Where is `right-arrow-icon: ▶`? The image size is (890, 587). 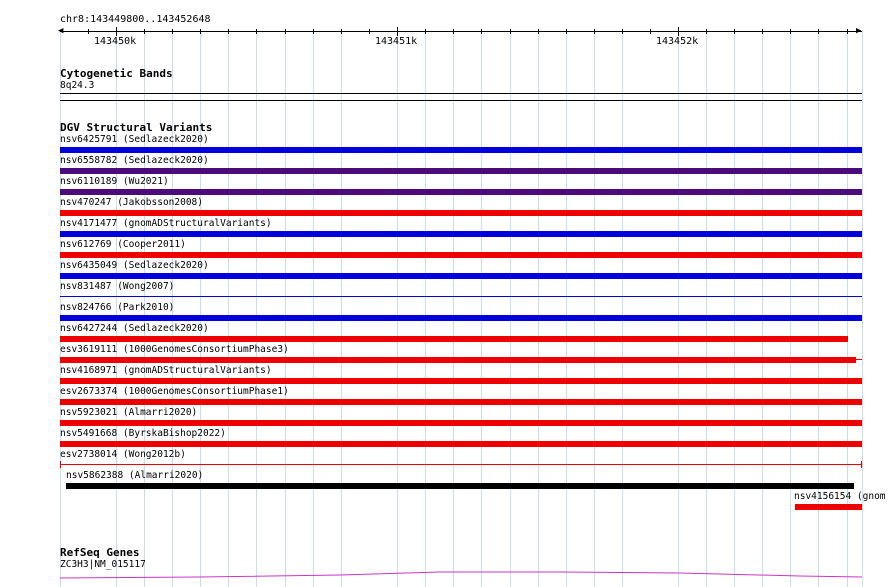 right-arrow-icon: ▶ is located at coordinates (859, 31).